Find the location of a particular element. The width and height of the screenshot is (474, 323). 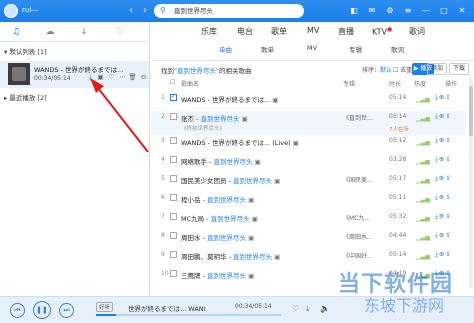

tab-playlist: 歌单 is located at coordinates (267, 49).